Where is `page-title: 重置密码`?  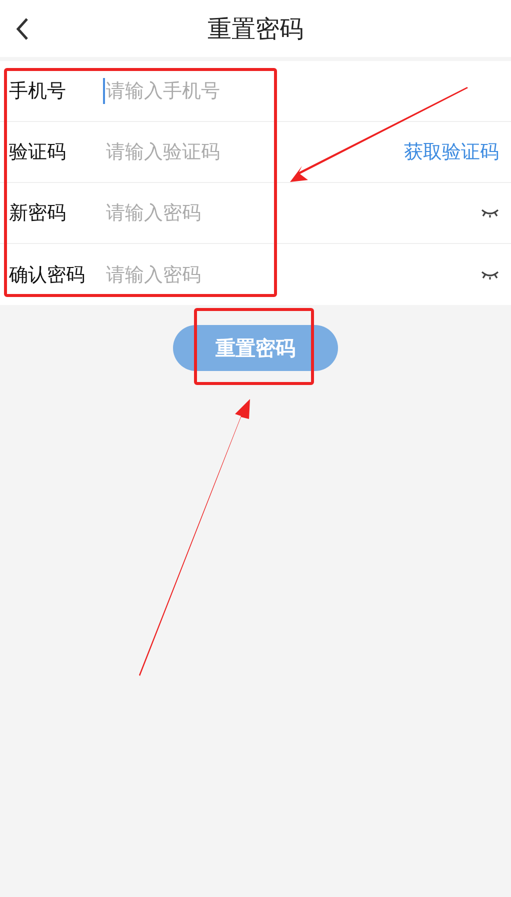 page-title: 重置密码 is located at coordinates (256, 29).